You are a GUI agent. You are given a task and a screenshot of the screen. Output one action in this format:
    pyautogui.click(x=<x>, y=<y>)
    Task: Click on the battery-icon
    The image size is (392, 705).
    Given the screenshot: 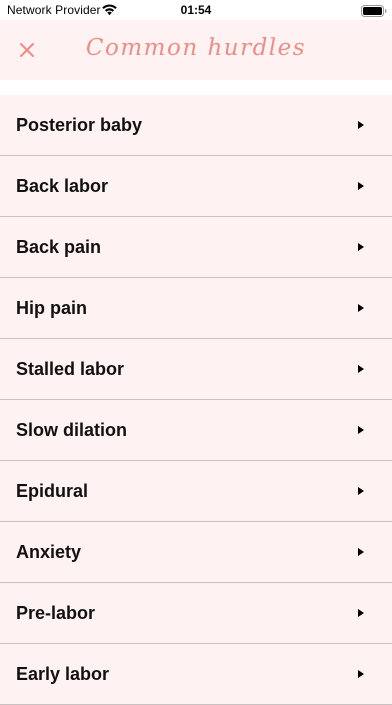 What is the action you would take?
    pyautogui.click(x=374, y=10)
    